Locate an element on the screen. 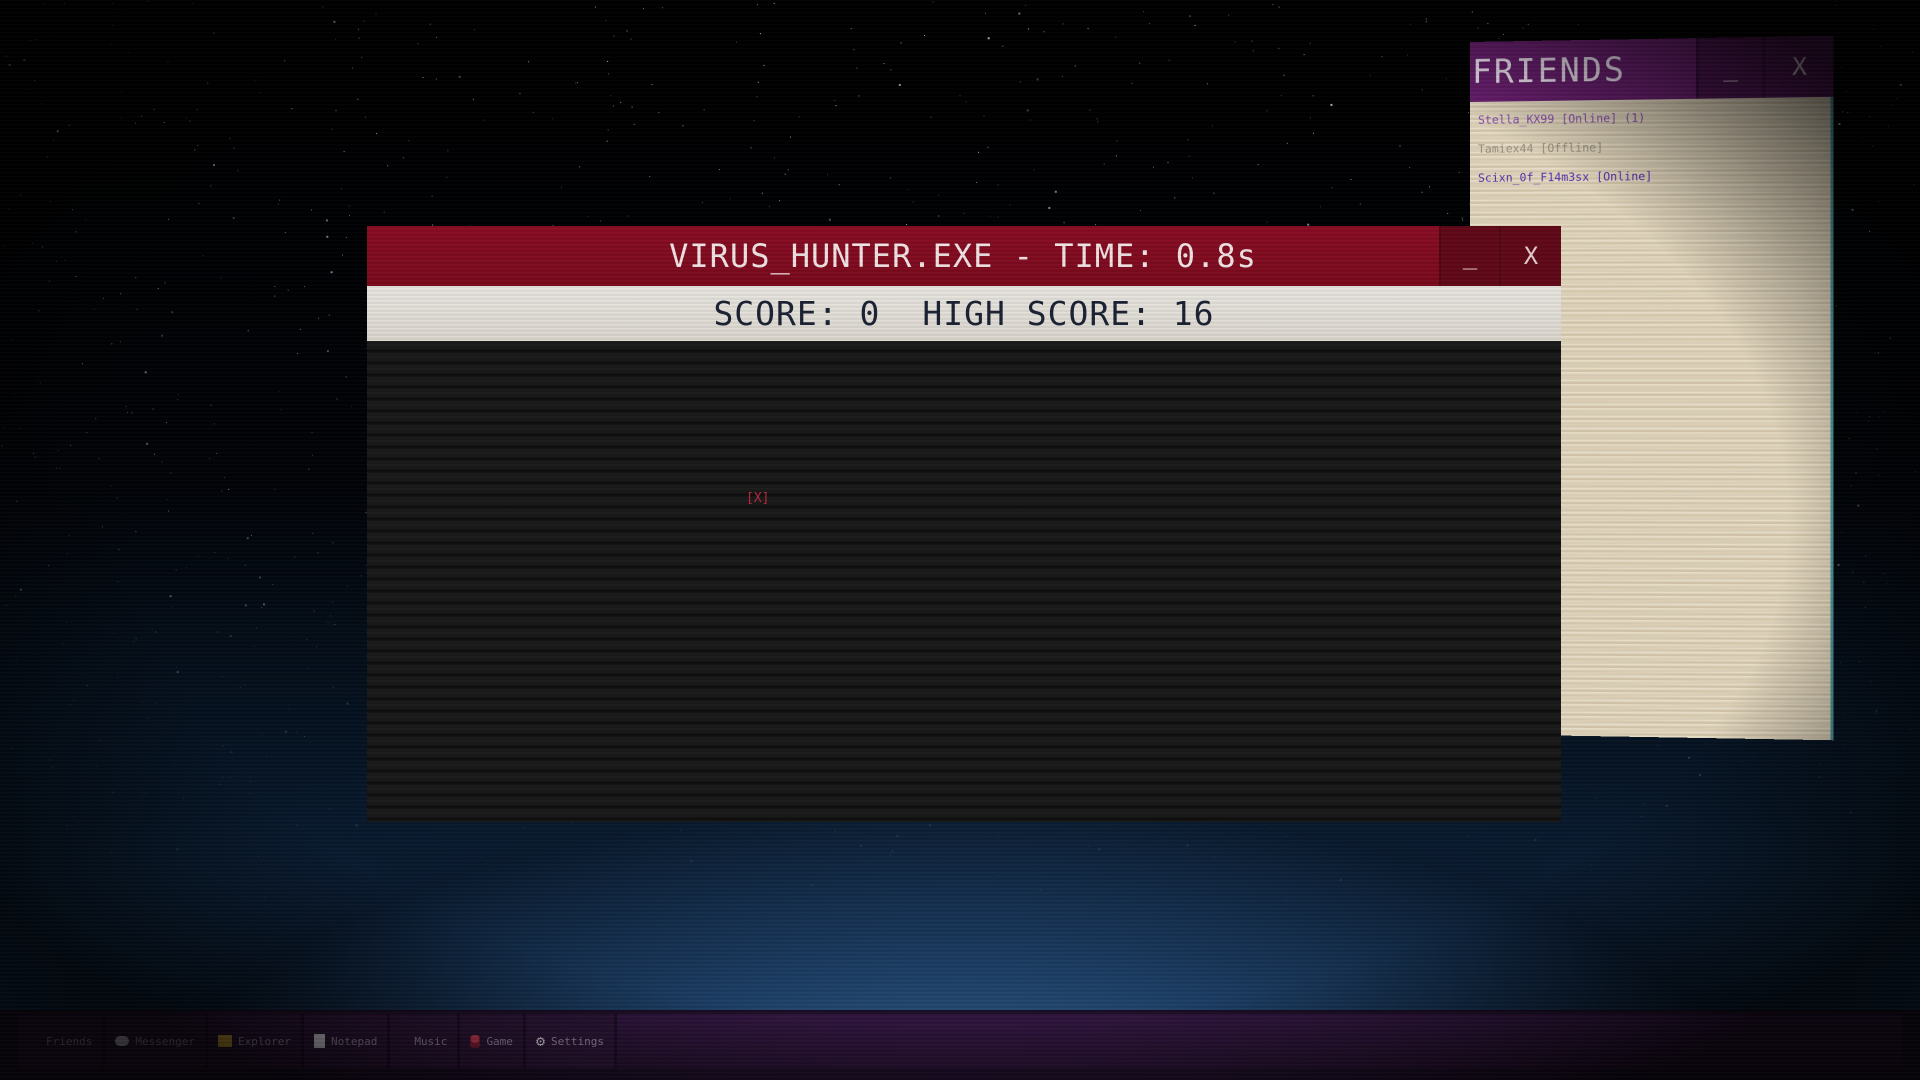 This screenshot has height=1080, width=1920. friend-list-item: Tamiex44 [Offline] is located at coordinates (1650, 149).